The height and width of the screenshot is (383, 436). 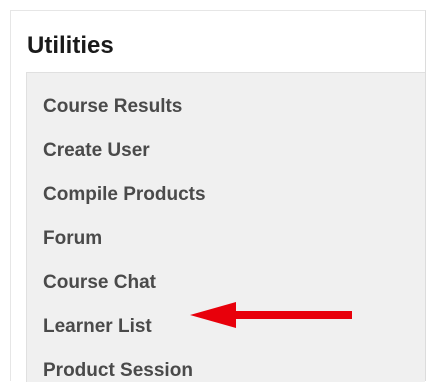 I want to click on menu-item-course-chat: Course Chat, so click(x=99, y=283).